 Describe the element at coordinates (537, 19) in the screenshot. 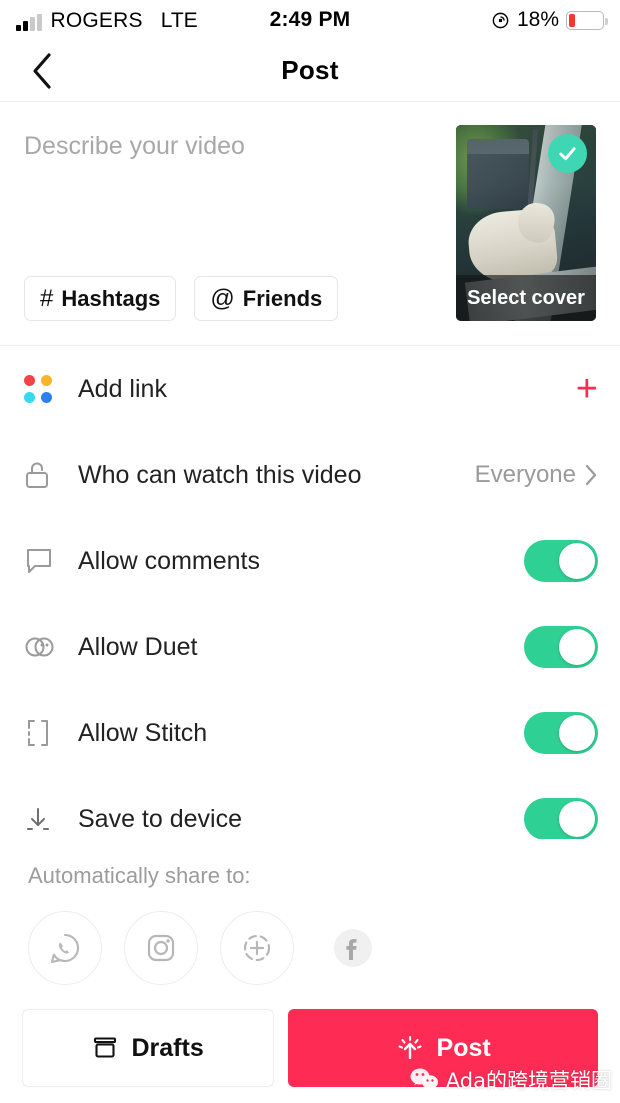

I see `battery-percent: 18%` at that location.